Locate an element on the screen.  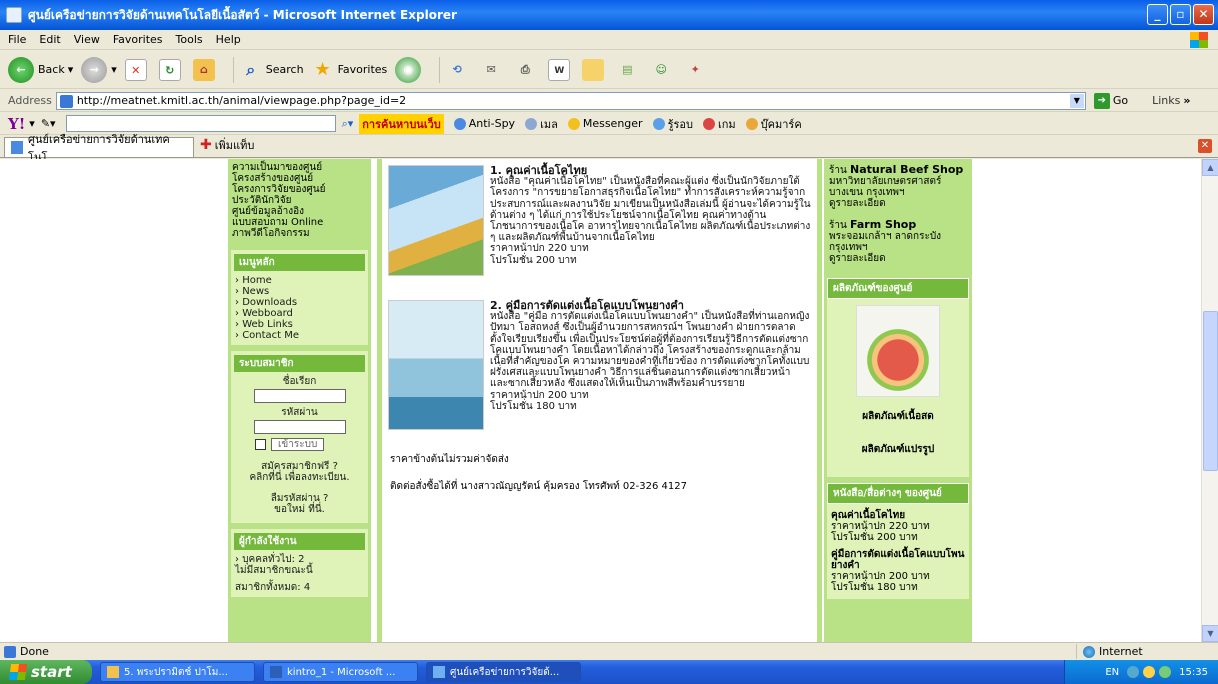
username-input is located at coordinates (299, 396).